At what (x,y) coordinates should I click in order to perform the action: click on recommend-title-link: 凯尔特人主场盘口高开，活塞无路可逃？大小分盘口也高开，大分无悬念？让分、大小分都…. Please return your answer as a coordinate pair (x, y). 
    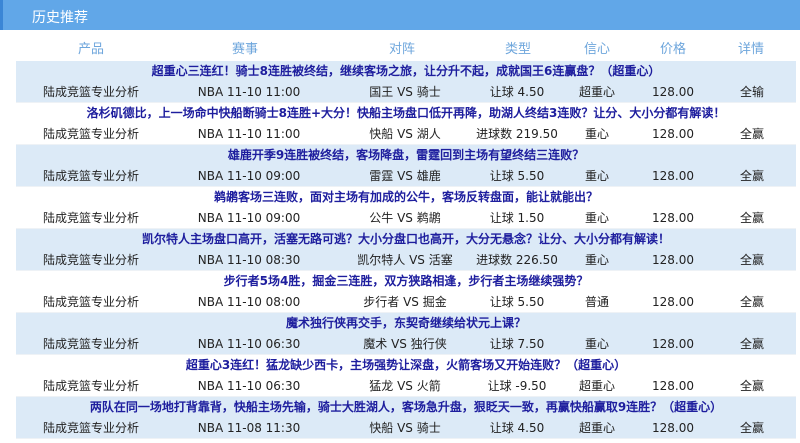
    Looking at the image, I should click on (406, 239).